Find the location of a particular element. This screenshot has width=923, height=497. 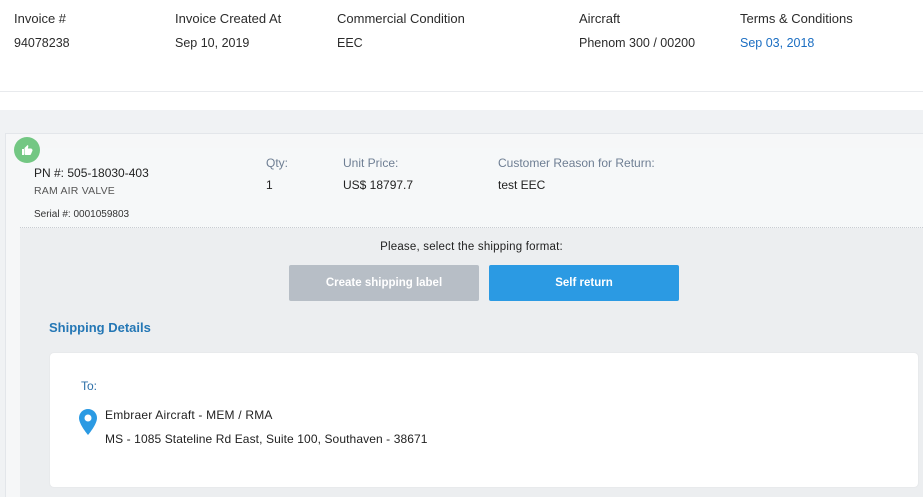

invoice-number-label: Invoice # is located at coordinates (40, 18).